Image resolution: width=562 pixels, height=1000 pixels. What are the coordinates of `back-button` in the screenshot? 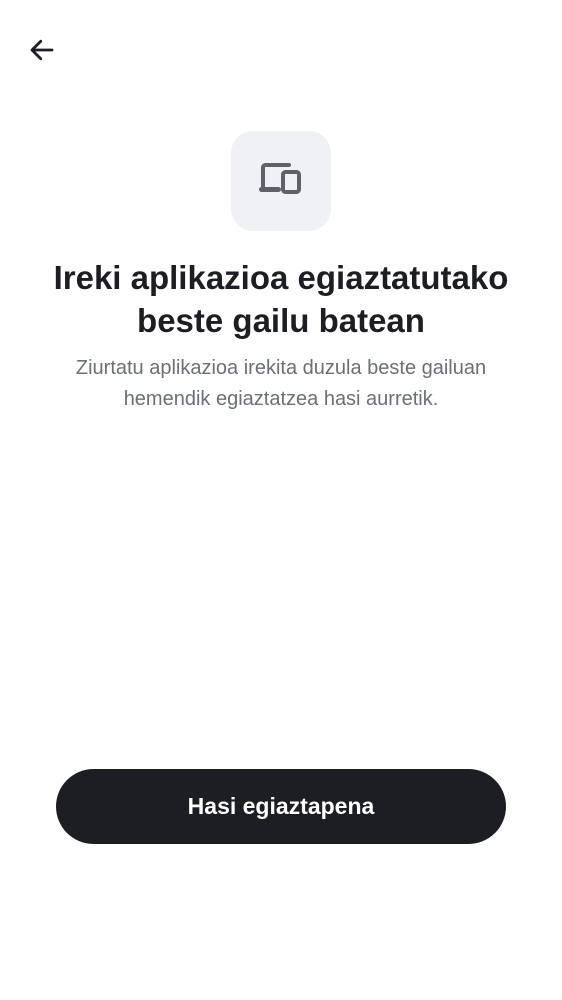 It's located at (42, 50).